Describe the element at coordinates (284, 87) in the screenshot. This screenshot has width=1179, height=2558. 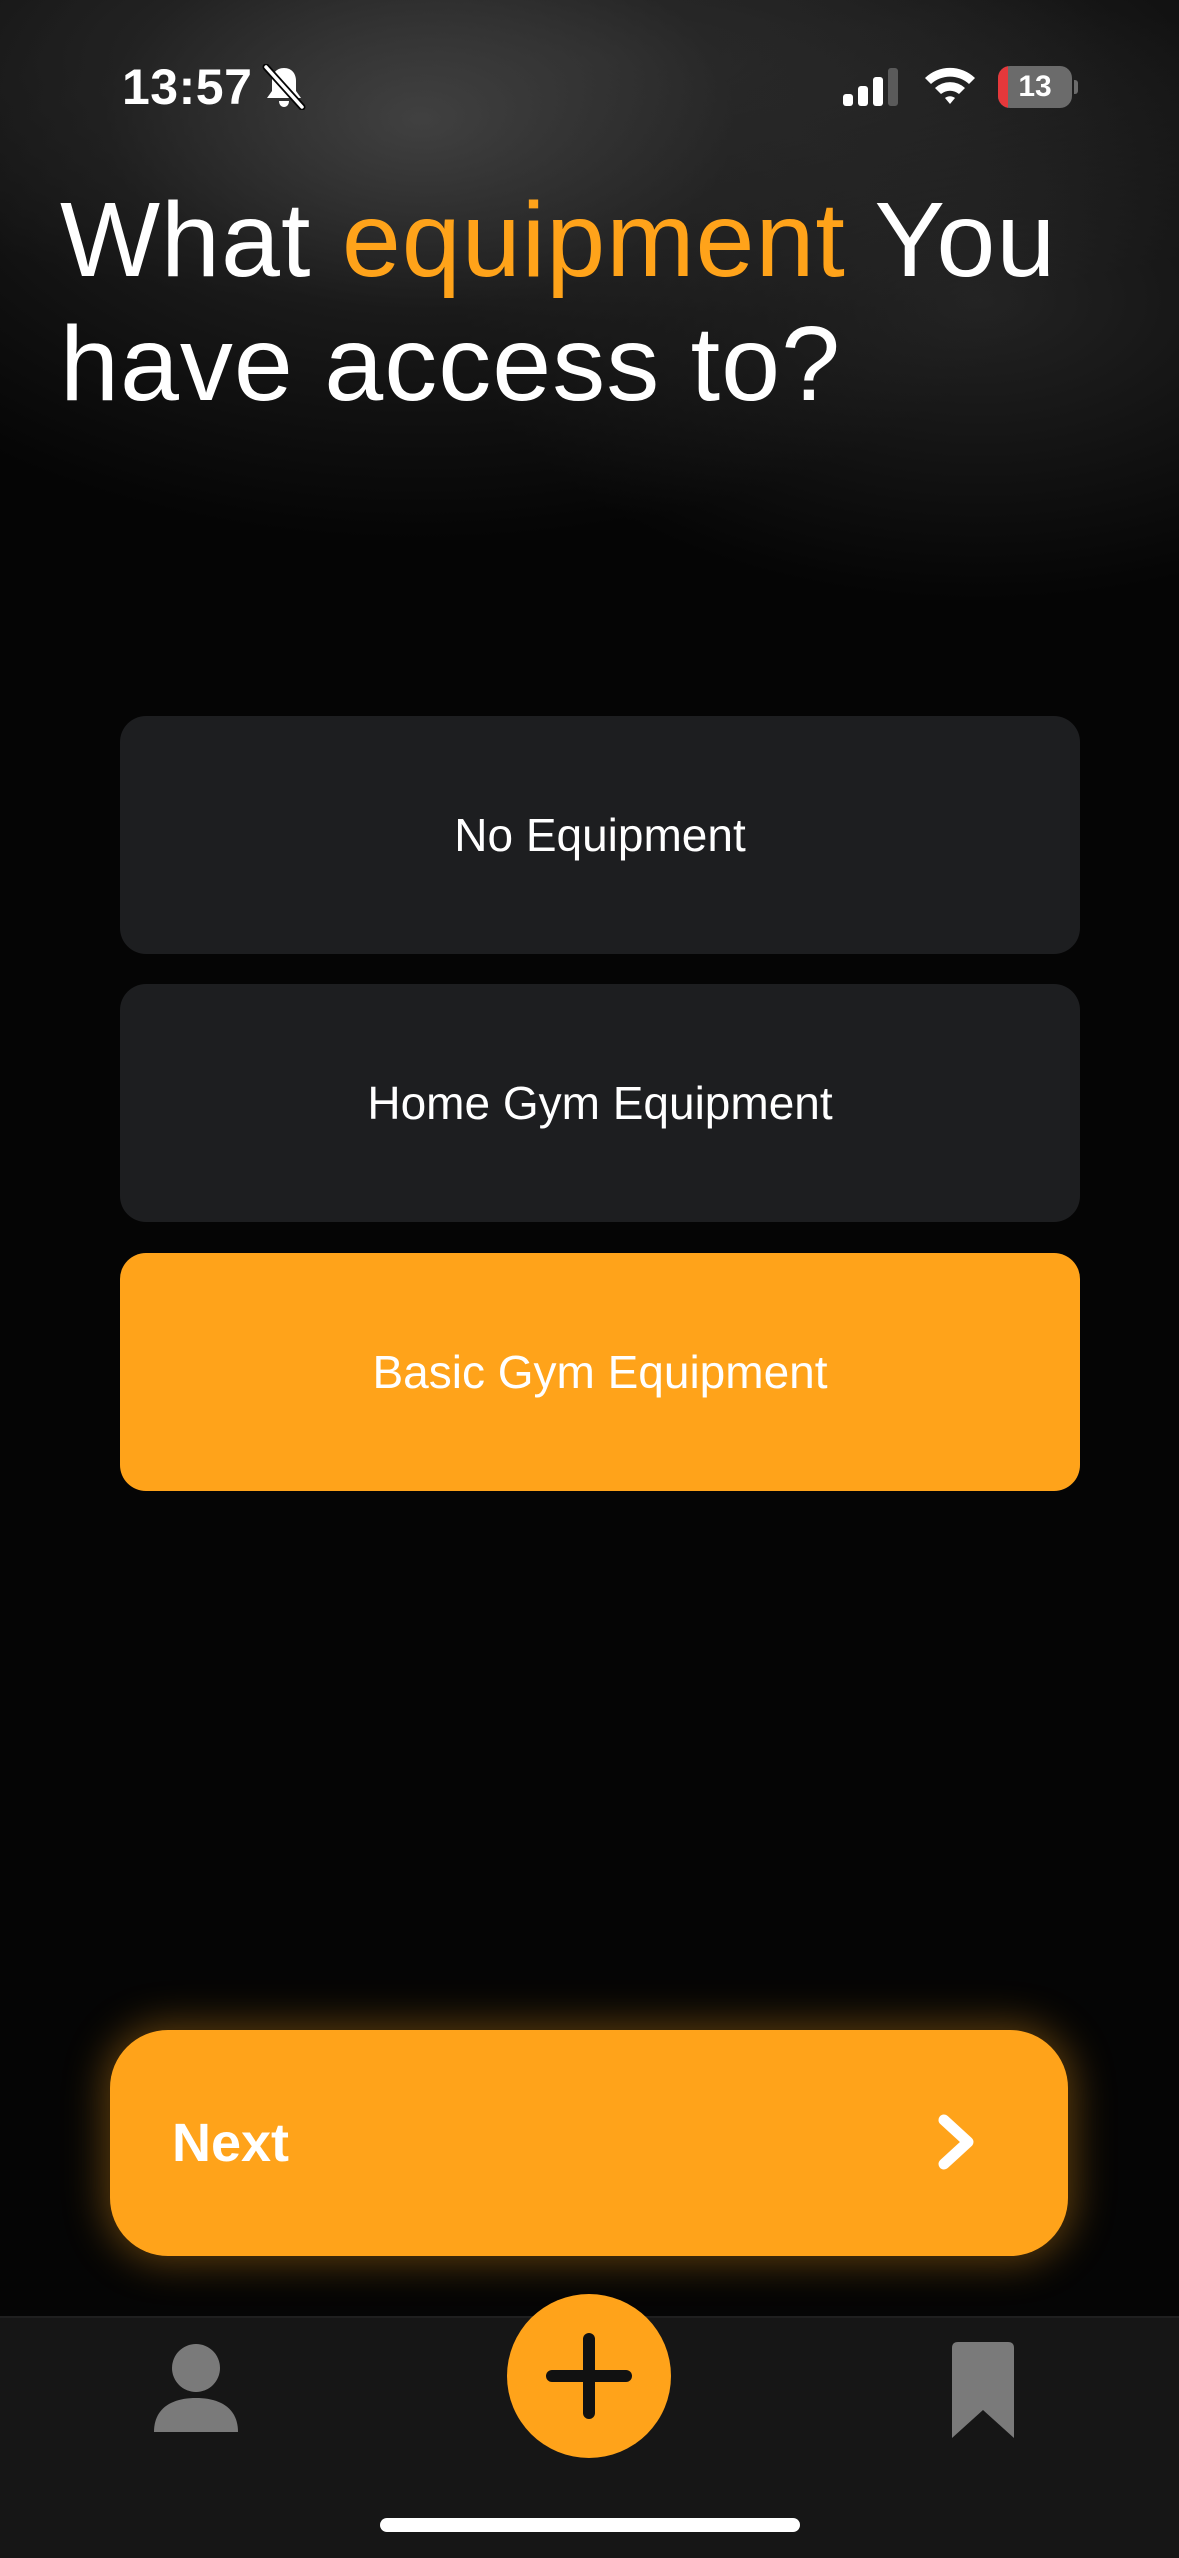
I see `bell-off-icon` at that location.